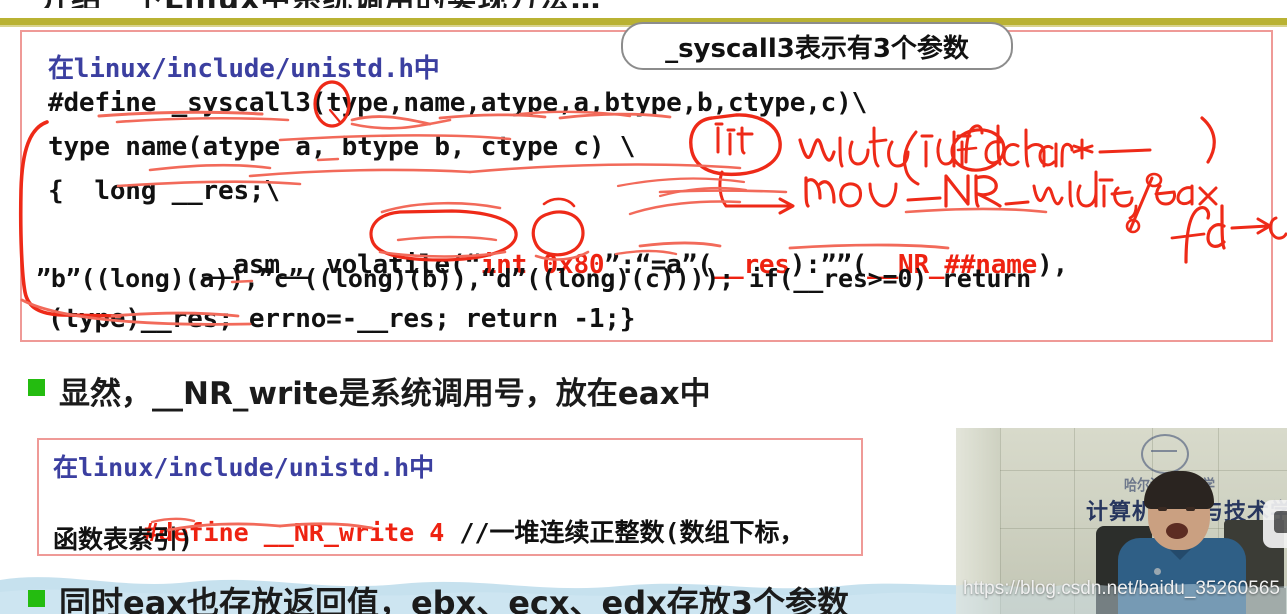  I want to click on code-box-1-header: 在linux/include/unistd.h中, so click(244, 69).